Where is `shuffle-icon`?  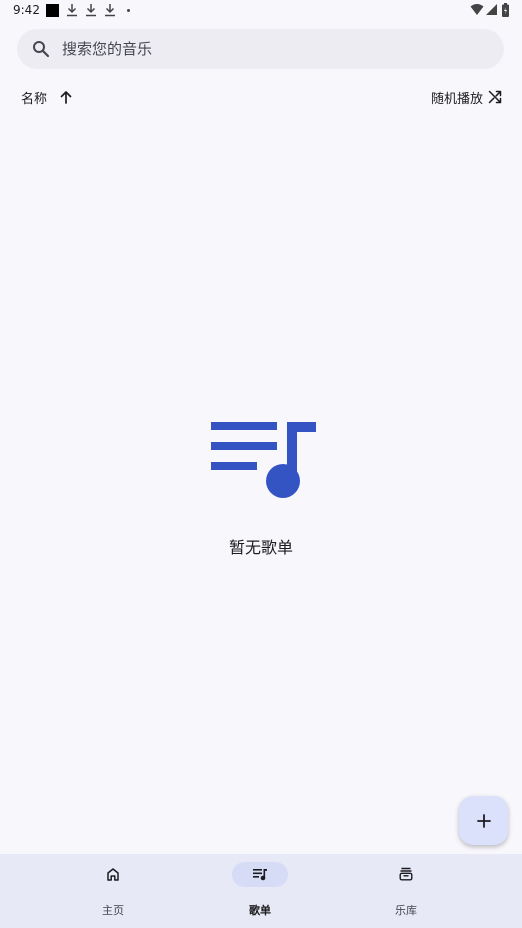 shuffle-icon is located at coordinates (495, 97).